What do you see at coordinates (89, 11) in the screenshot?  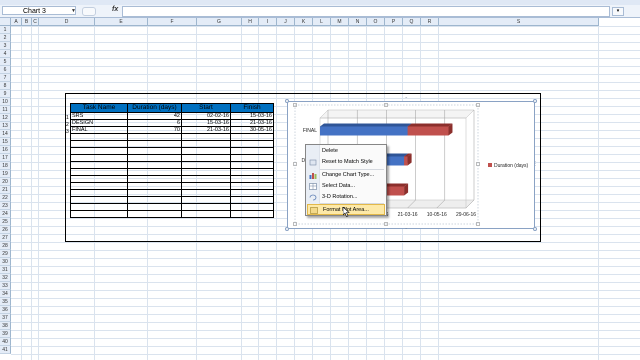 I see `formula-controls` at bounding box center [89, 11].